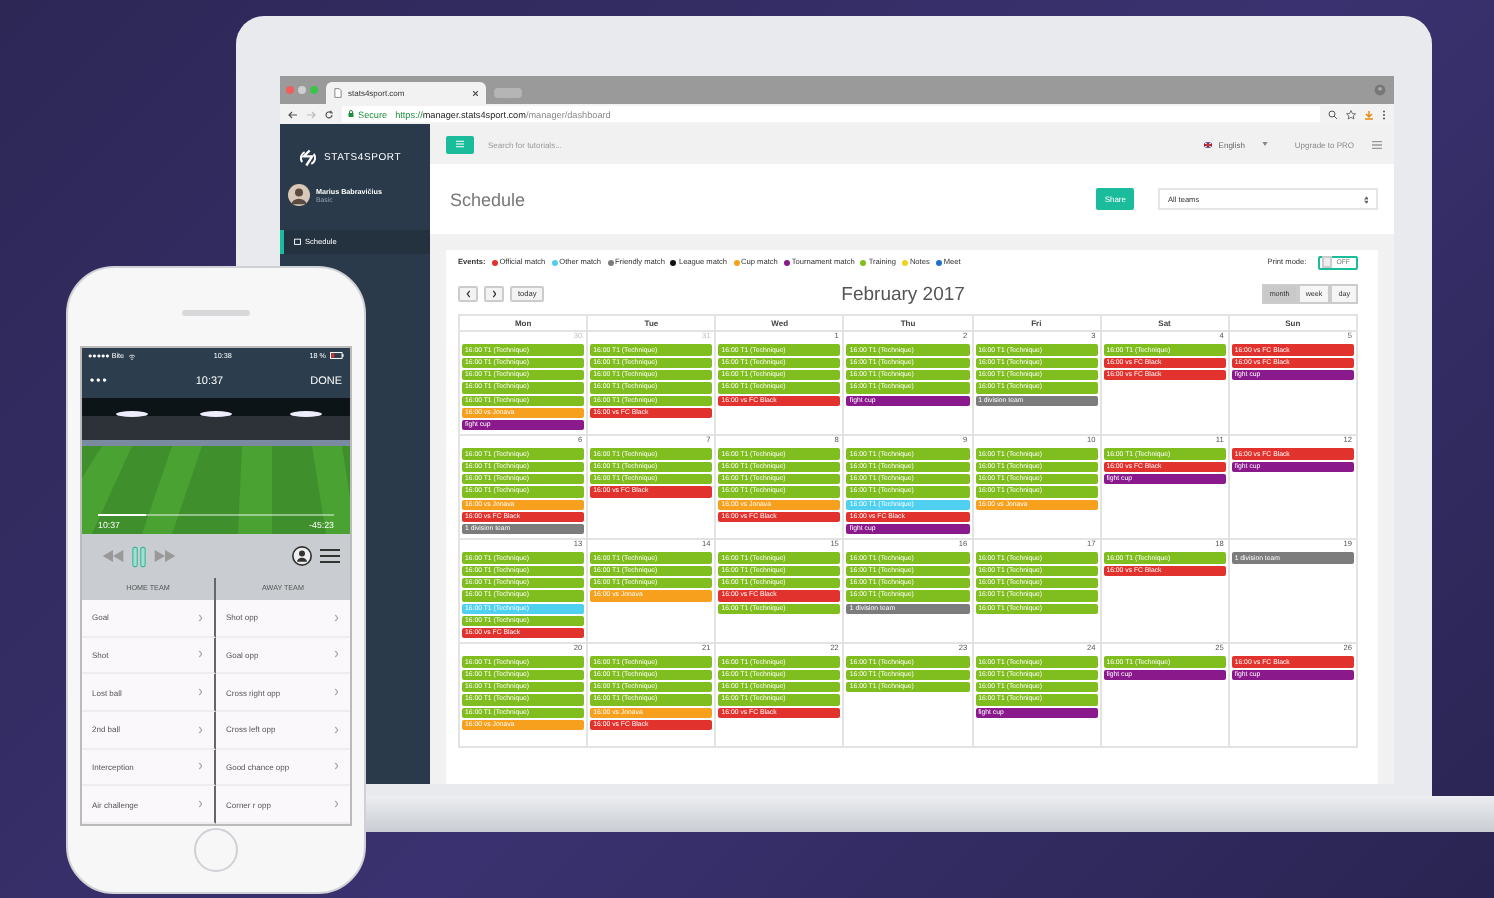 This screenshot has height=898, width=1494. I want to click on calendar-icon, so click(297, 242).